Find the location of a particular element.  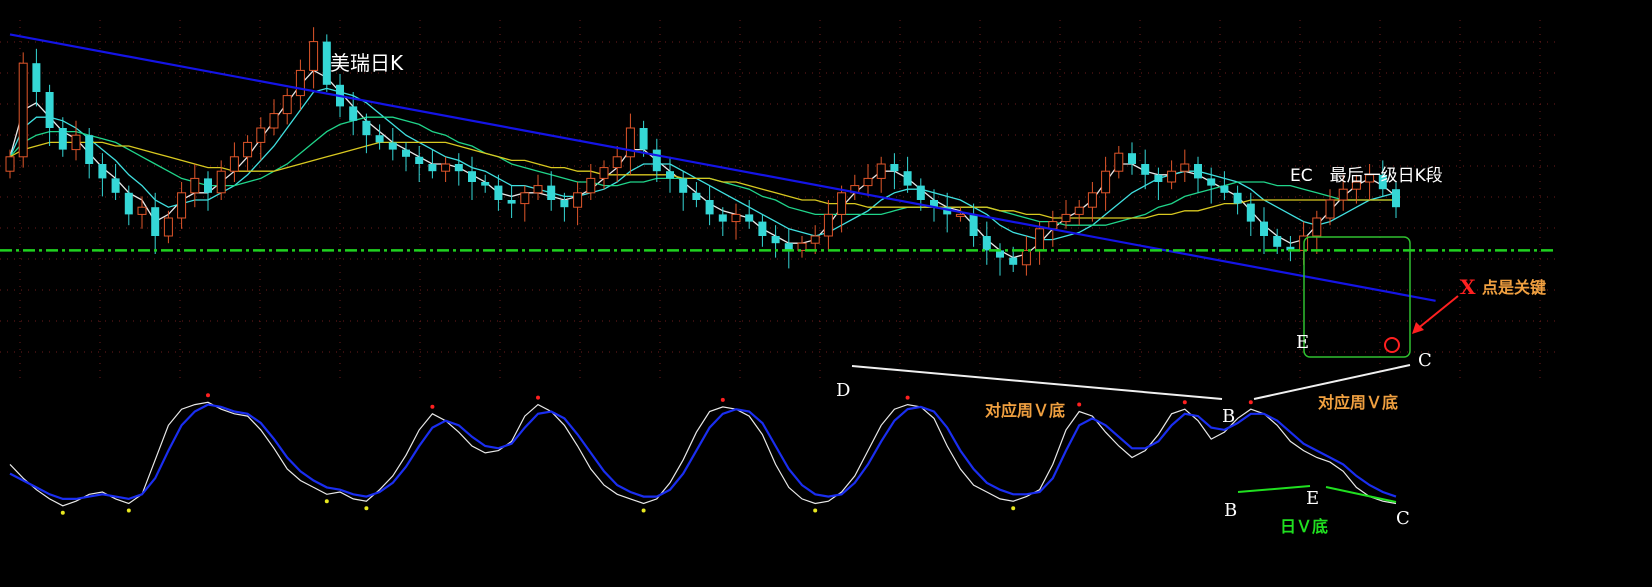

point-b-upper-label: B is located at coordinates (1228, 416).